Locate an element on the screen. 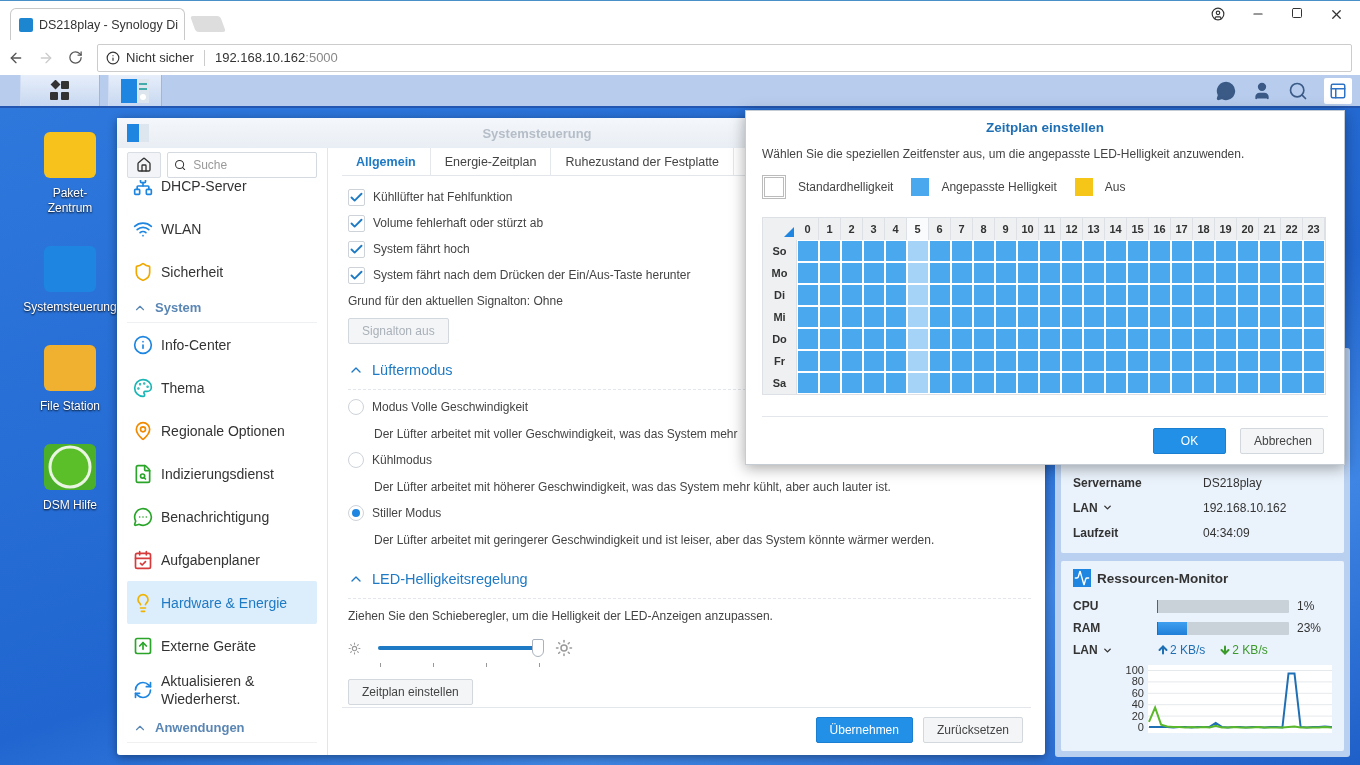 The width and height of the screenshot is (1360, 765). sidebar-item: Sicherheit is located at coordinates (222, 271).